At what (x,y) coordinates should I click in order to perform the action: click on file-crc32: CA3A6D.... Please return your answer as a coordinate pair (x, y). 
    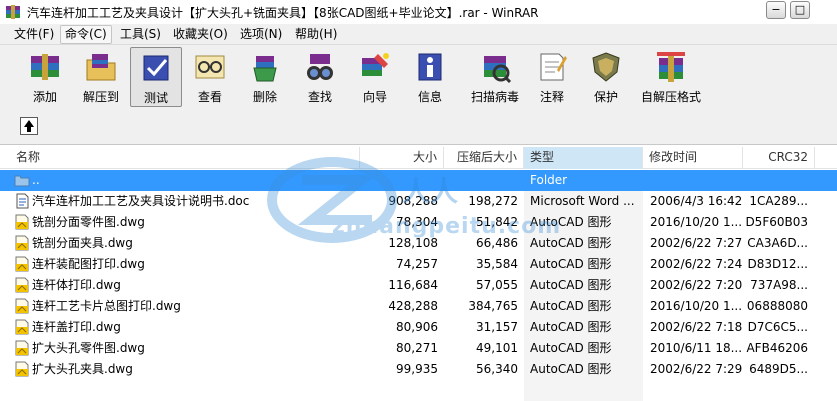
    Looking at the image, I should click on (777, 243).